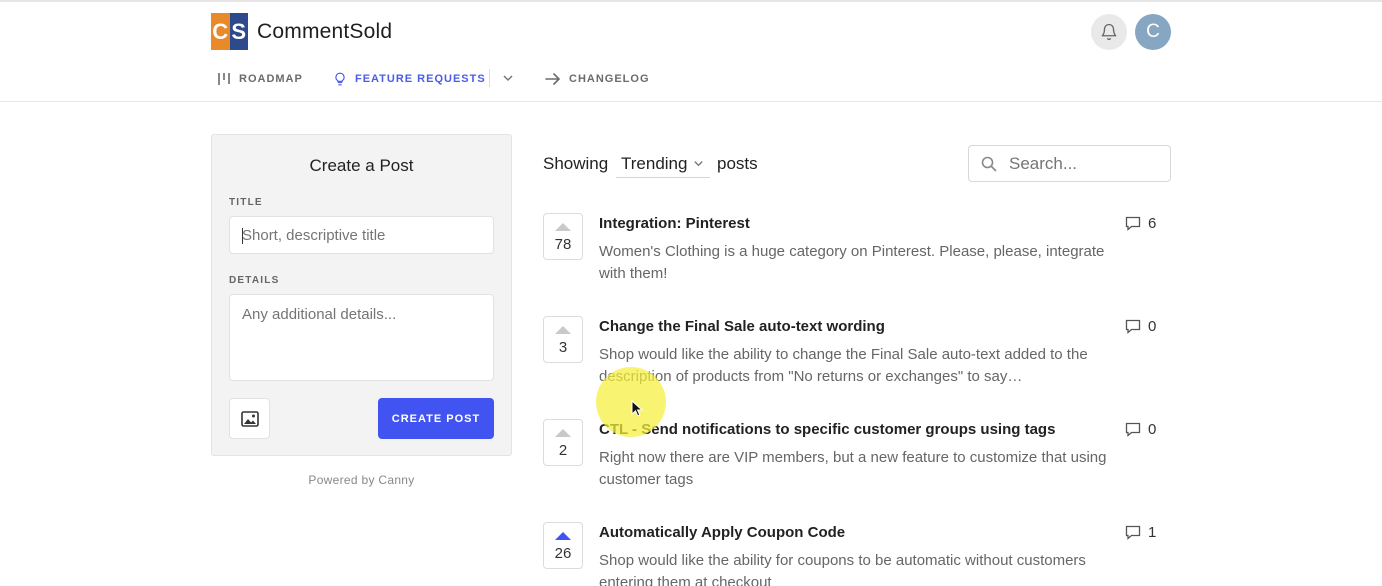 The image size is (1382, 586). Describe the element at coordinates (271, 79) in the screenshot. I see `nav-roadmap-label: ROADMAP` at that location.